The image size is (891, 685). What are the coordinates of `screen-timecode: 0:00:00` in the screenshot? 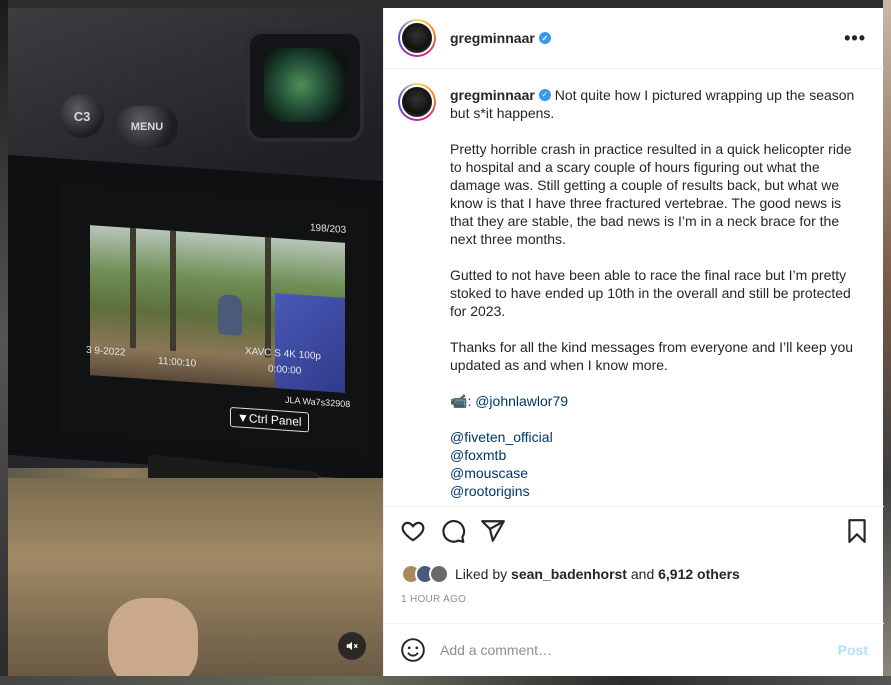 It's located at (285, 370).